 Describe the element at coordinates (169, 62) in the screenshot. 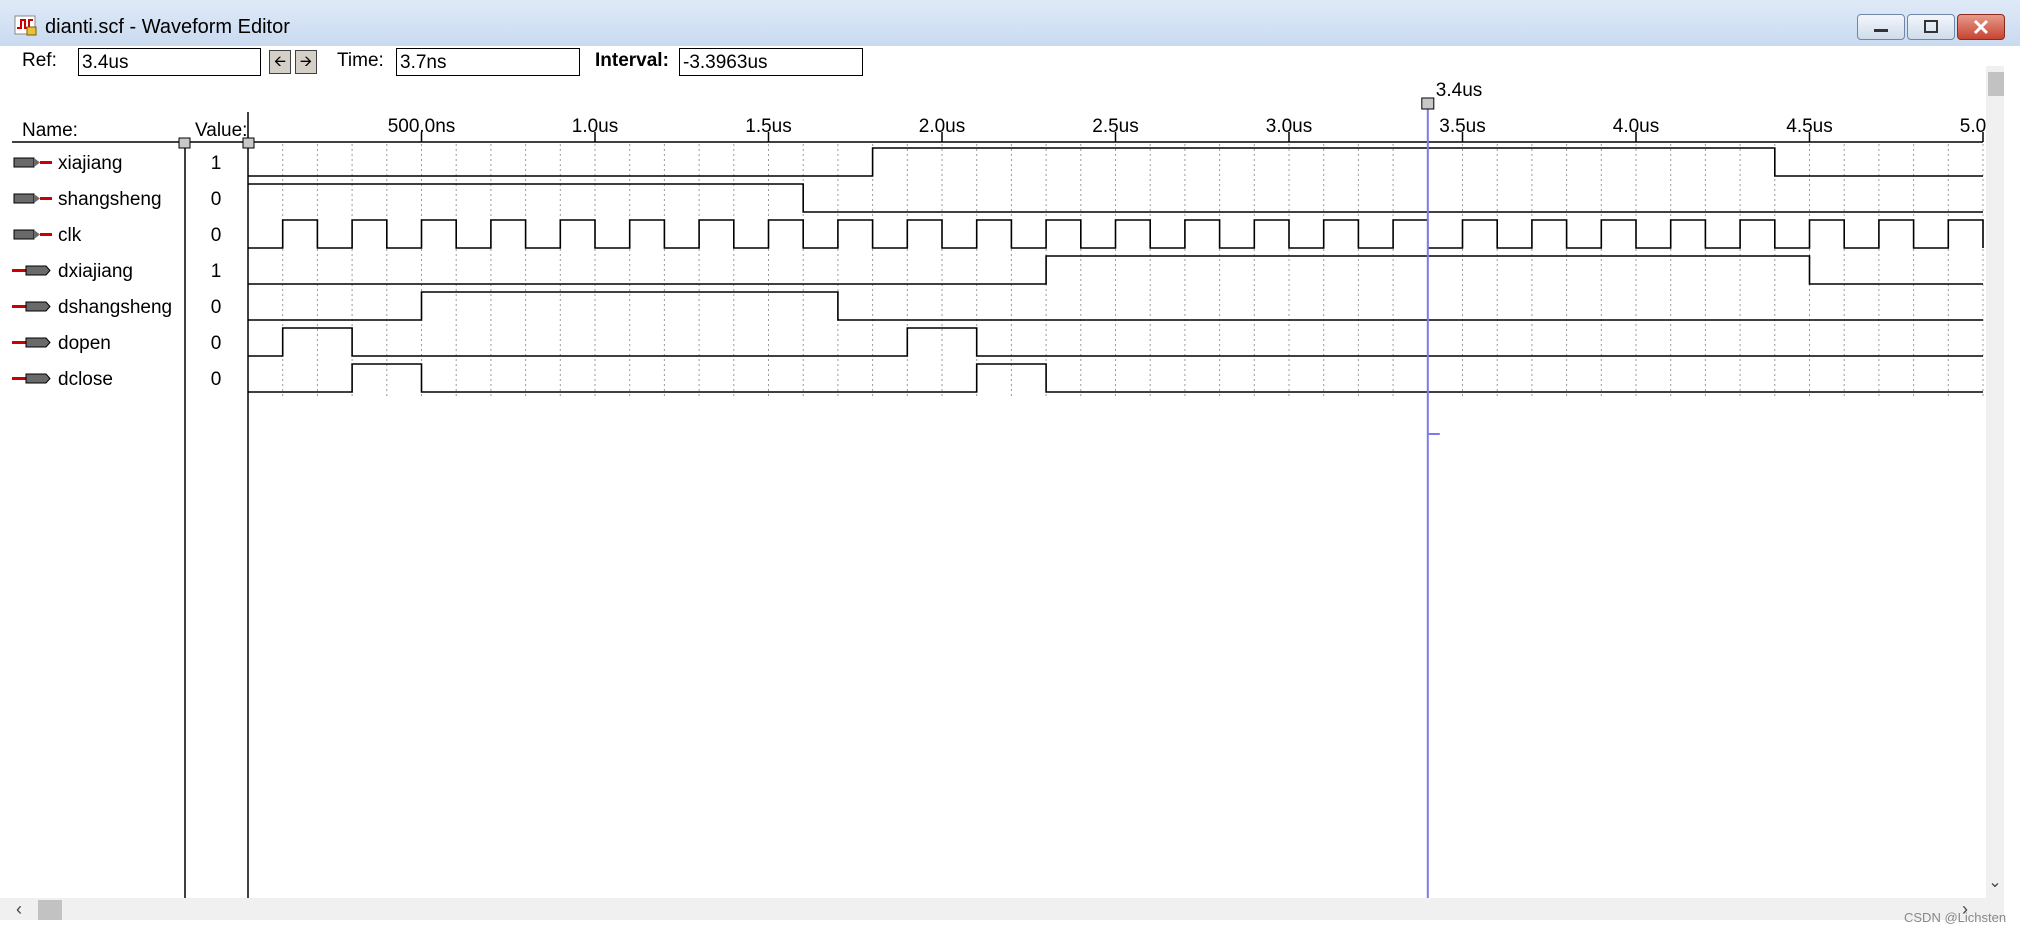

I see `ref-field: 3.4us` at that location.